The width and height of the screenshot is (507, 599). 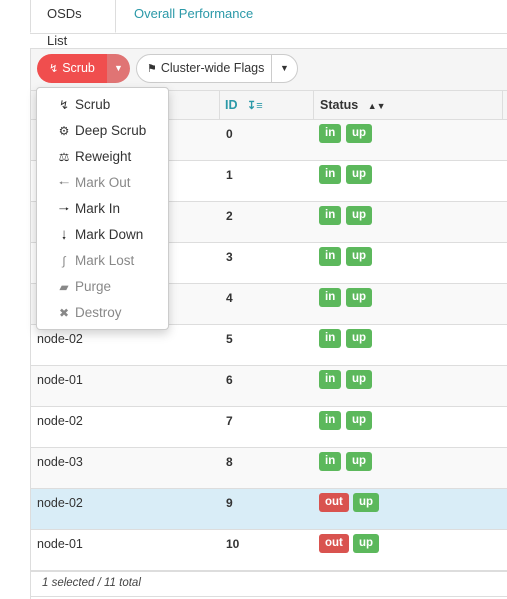 What do you see at coordinates (64, 313) in the screenshot?
I see `times-icon: ✖` at bounding box center [64, 313].